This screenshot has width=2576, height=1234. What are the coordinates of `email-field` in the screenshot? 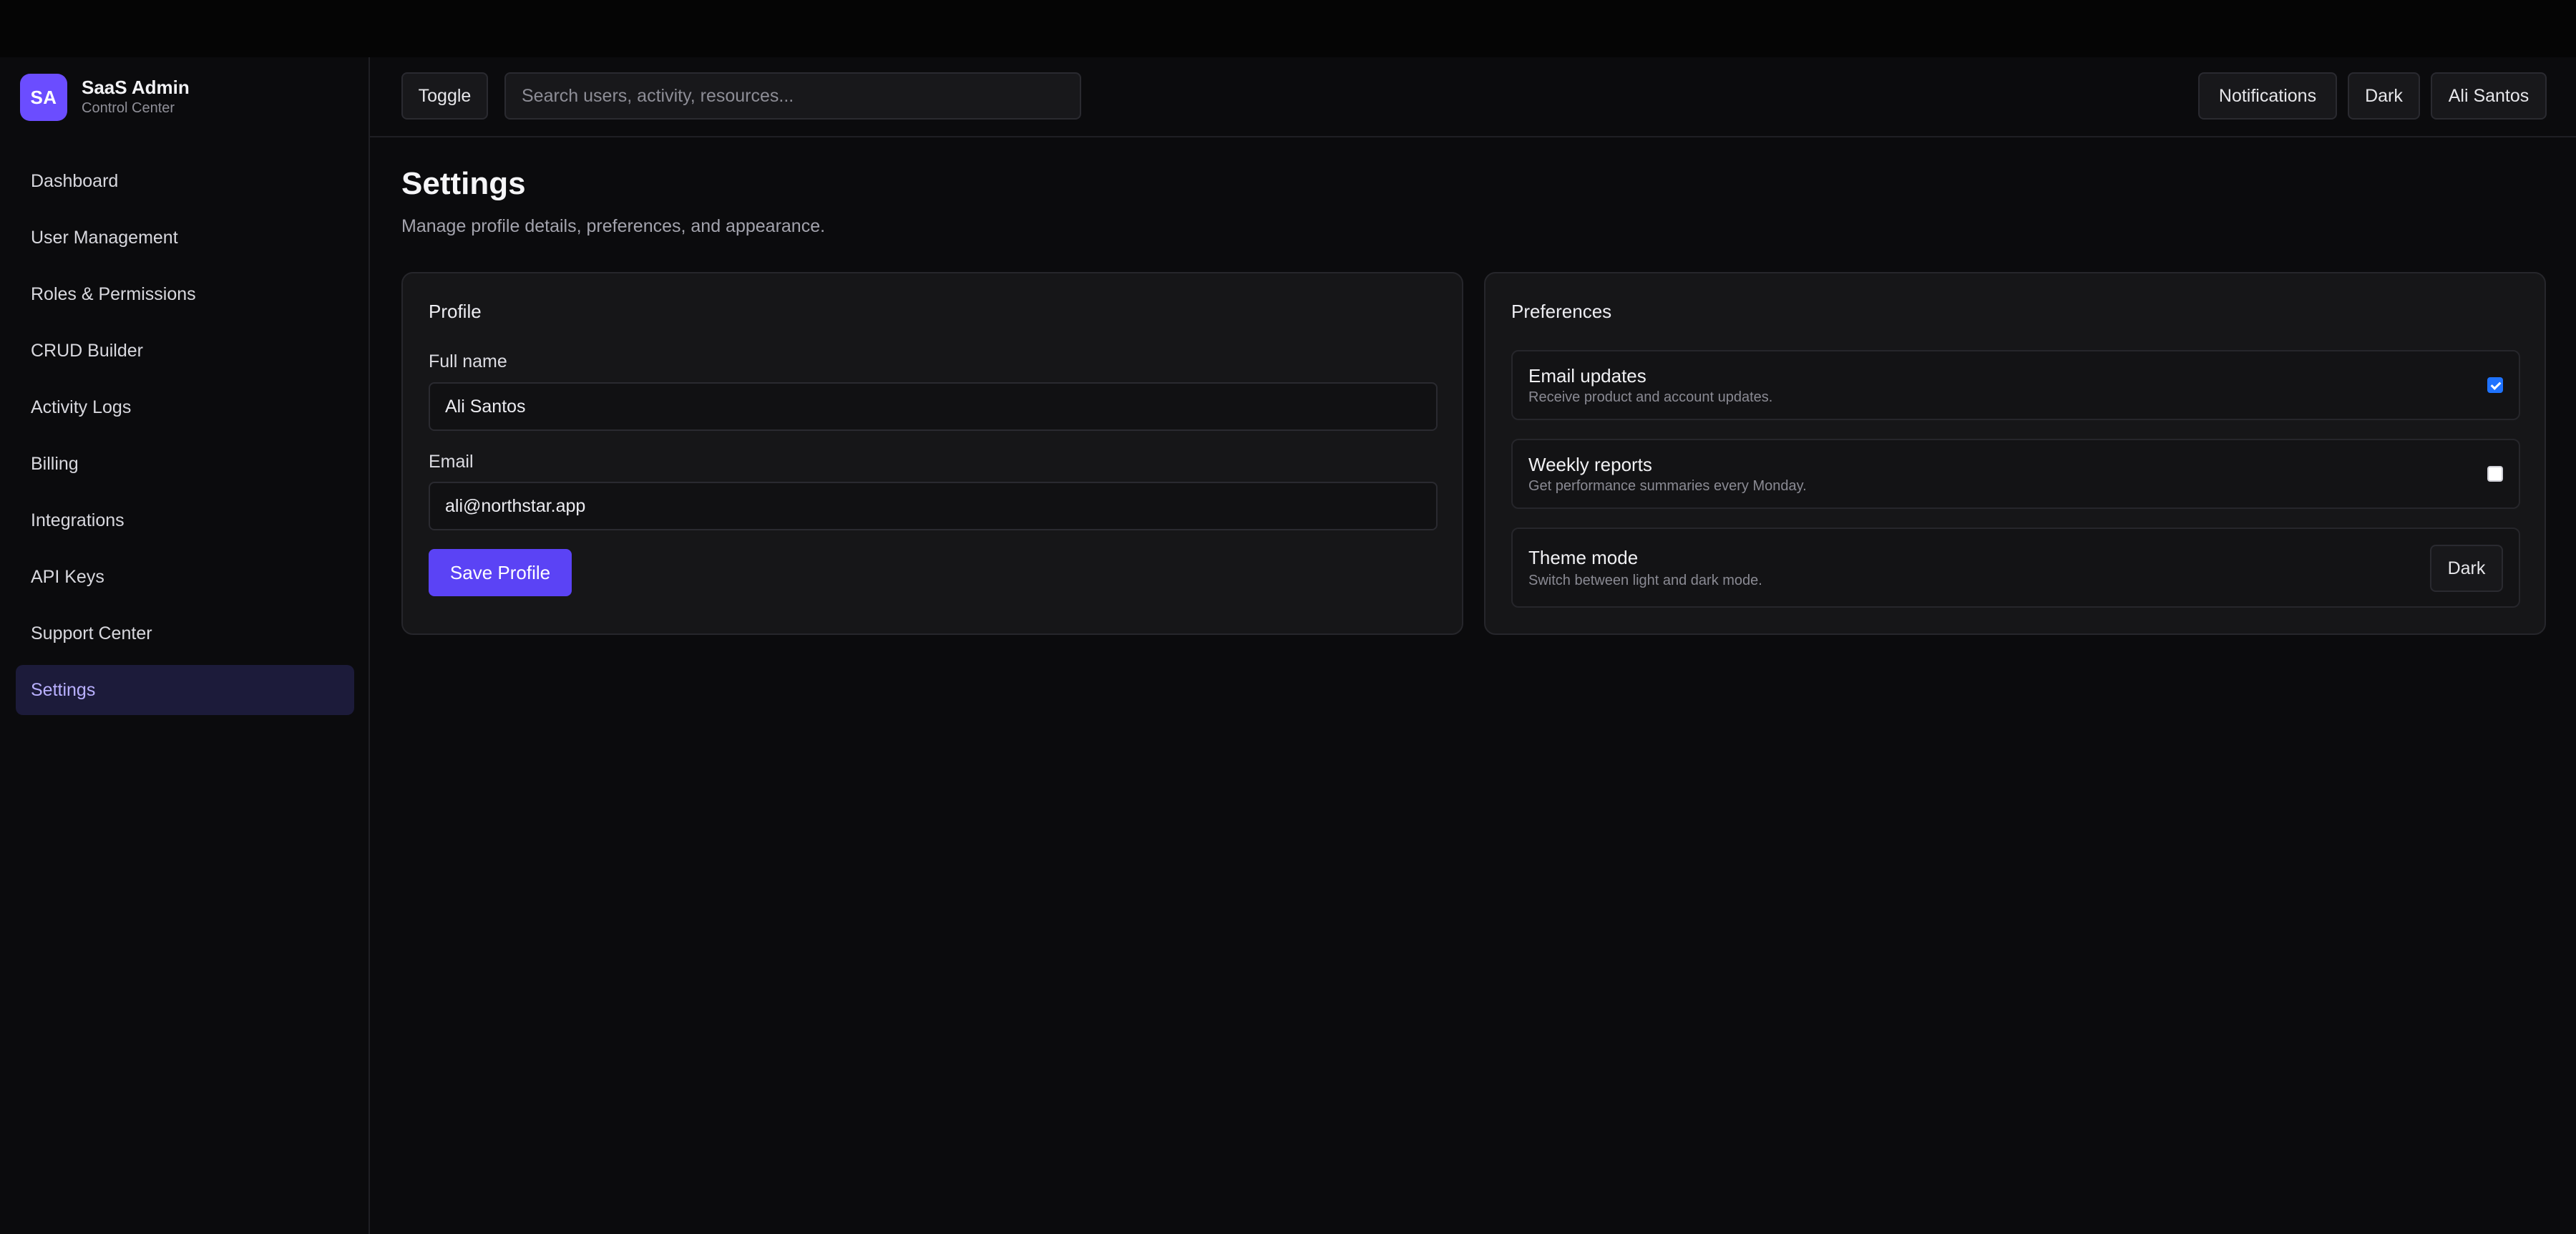 It's located at (933, 506).